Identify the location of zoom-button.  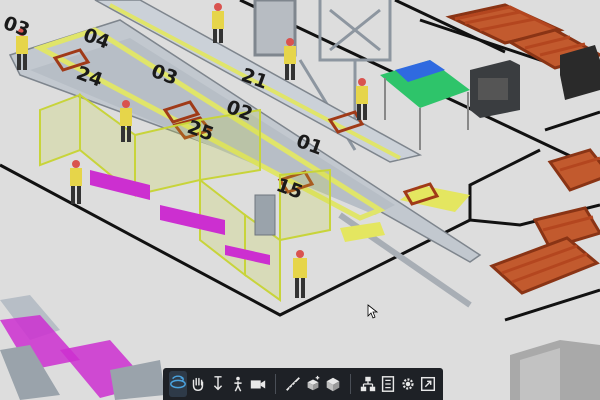
(218, 384).